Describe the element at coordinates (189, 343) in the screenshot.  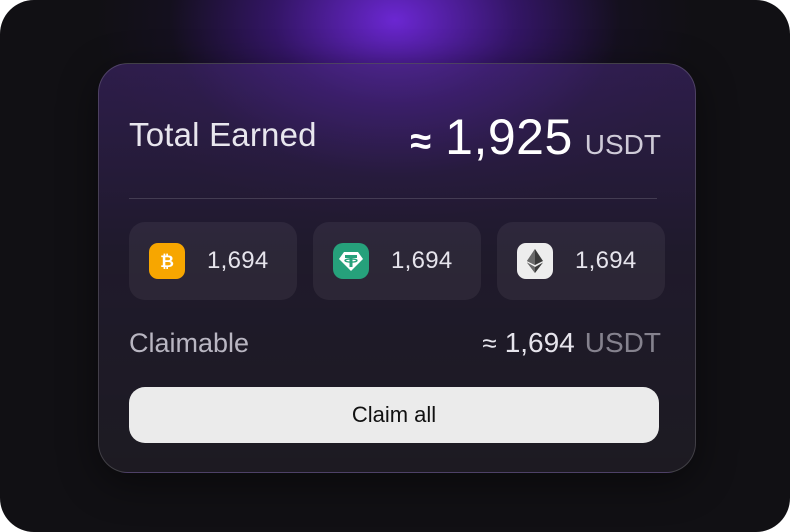
I see `claimable-label: Claimable` at that location.